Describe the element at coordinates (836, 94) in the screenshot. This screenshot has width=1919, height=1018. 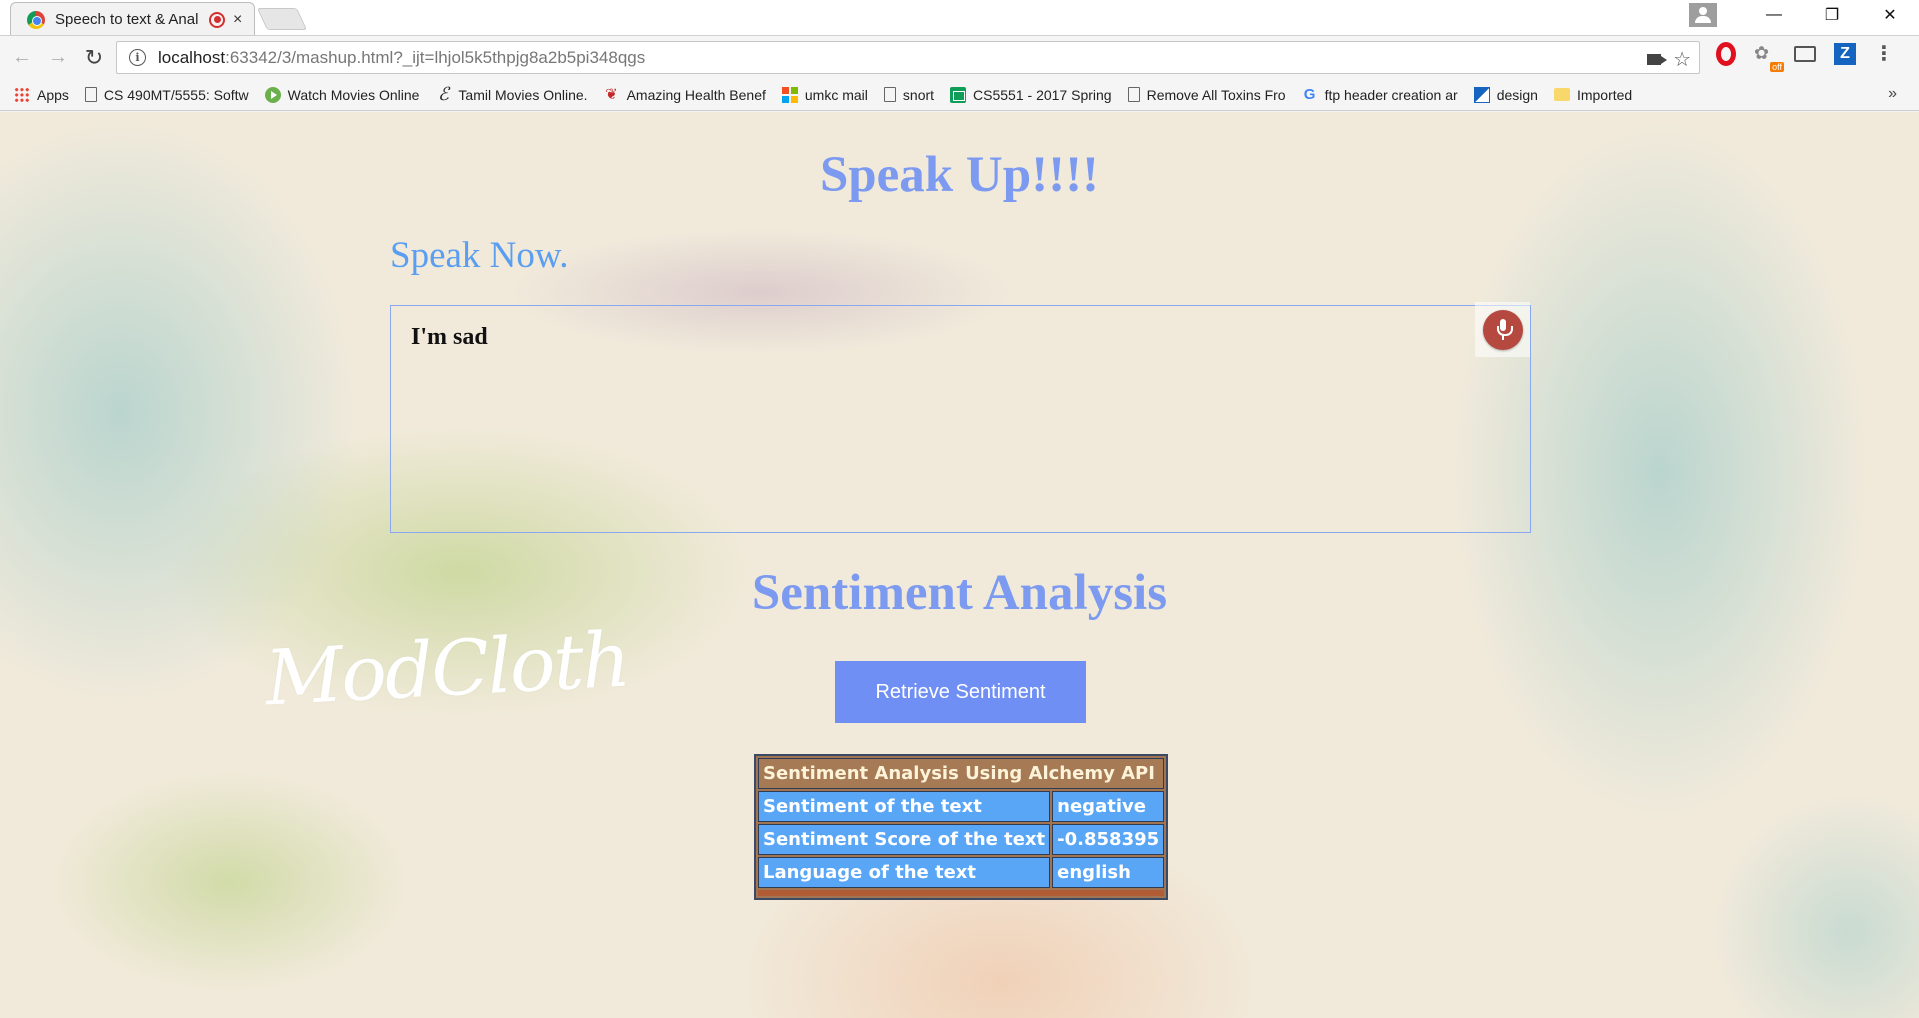
I see `bookmark-label: umkc mail` at that location.